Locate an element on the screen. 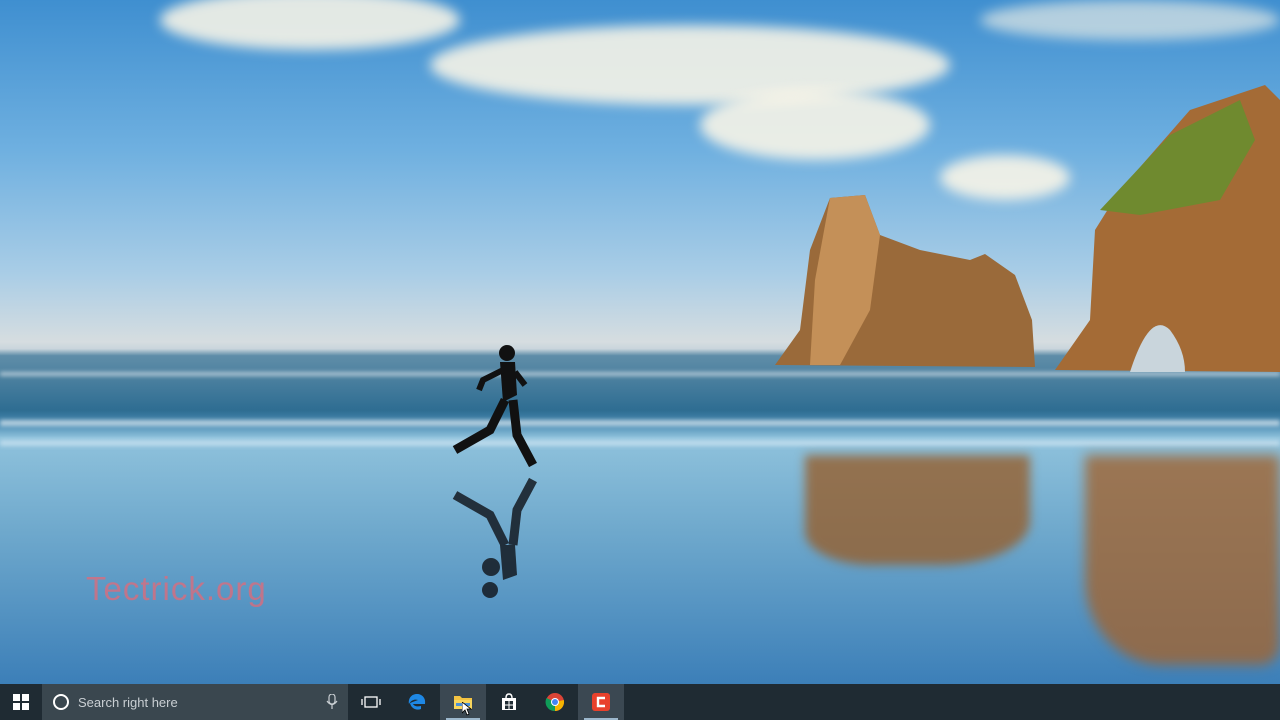 The image size is (1280, 720). taskbar-app-chrome is located at coordinates (555, 702).